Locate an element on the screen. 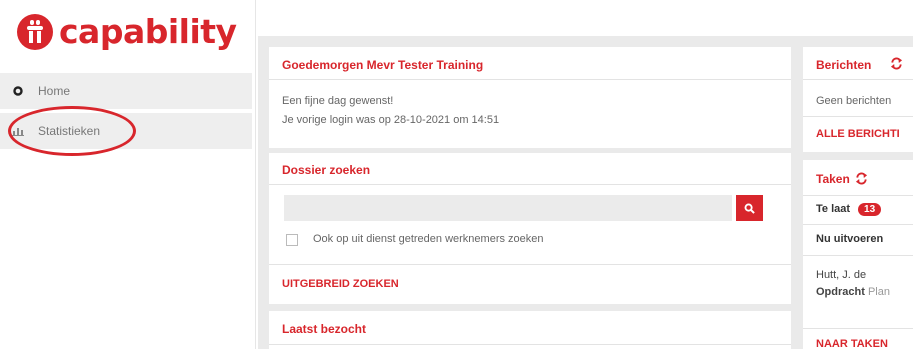  advanced-search-link: UITGEBREID ZOEKEN is located at coordinates (340, 284).